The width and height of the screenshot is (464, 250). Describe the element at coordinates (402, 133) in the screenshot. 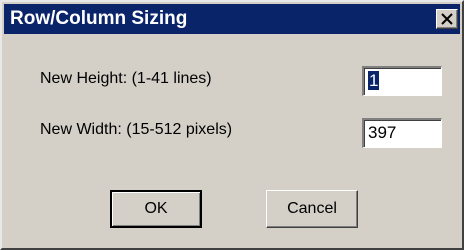

I see `new-width-input: 397` at that location.